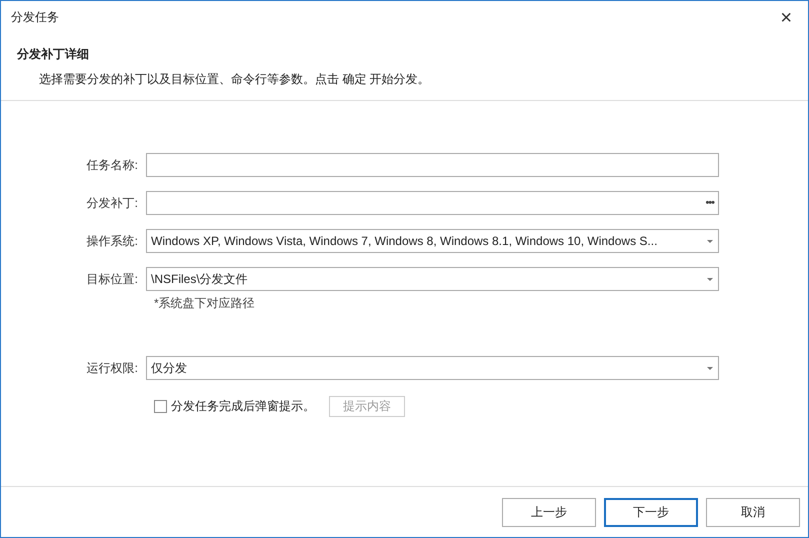 The height and width of the screenshot is (538, 809). What do you see at coordinates (112, 279) in the screenshot?
I see `field-label: 目标位置:` at bounding box center [112, 279].